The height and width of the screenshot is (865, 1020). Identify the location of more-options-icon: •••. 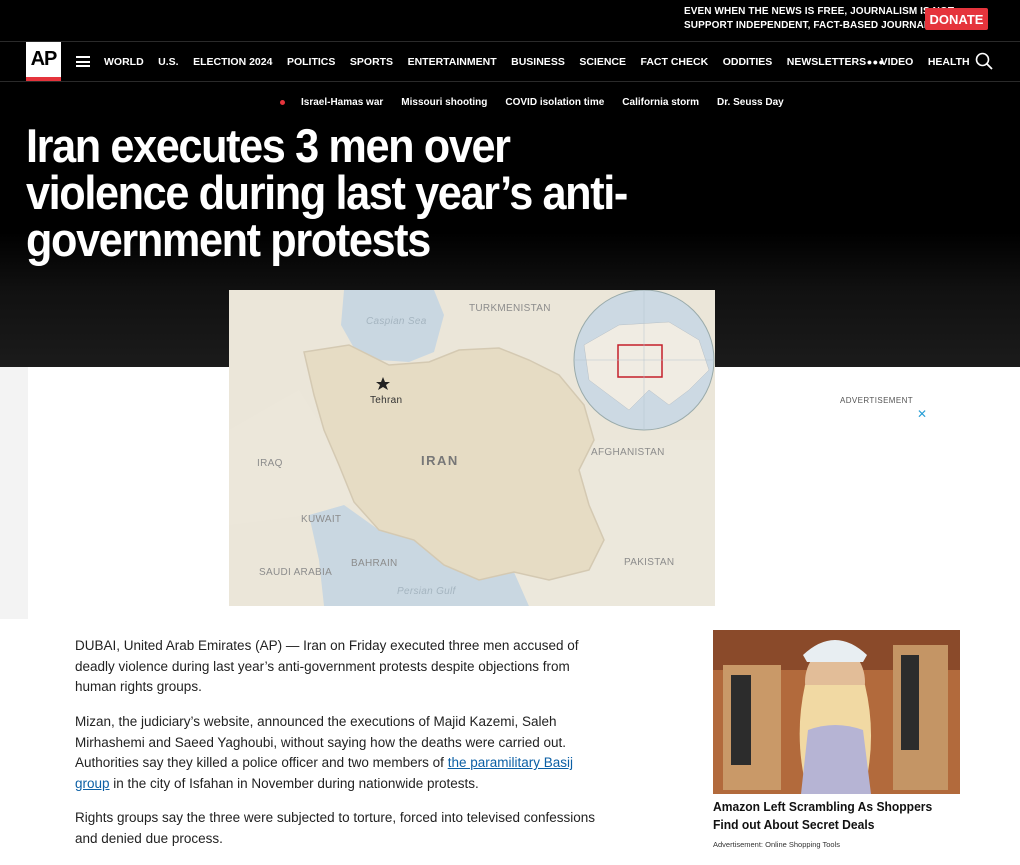
(876, 62).